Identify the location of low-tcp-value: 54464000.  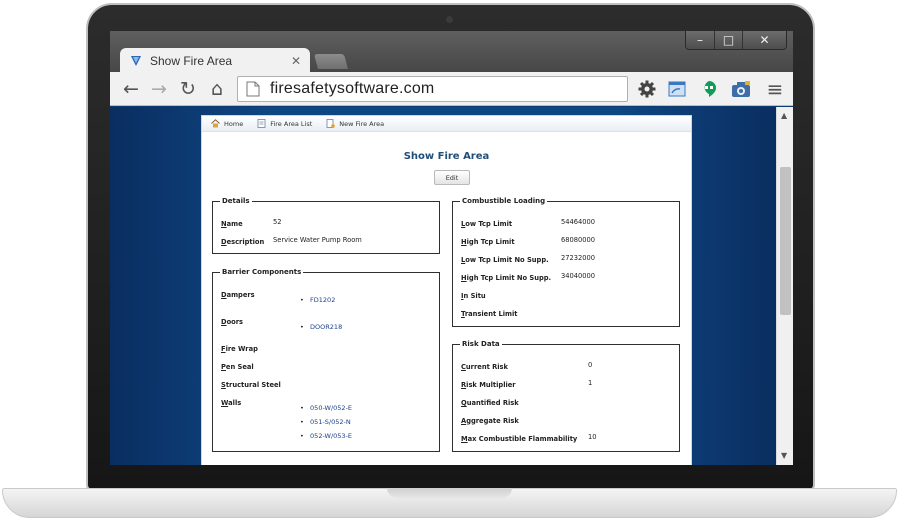
(578, 222).